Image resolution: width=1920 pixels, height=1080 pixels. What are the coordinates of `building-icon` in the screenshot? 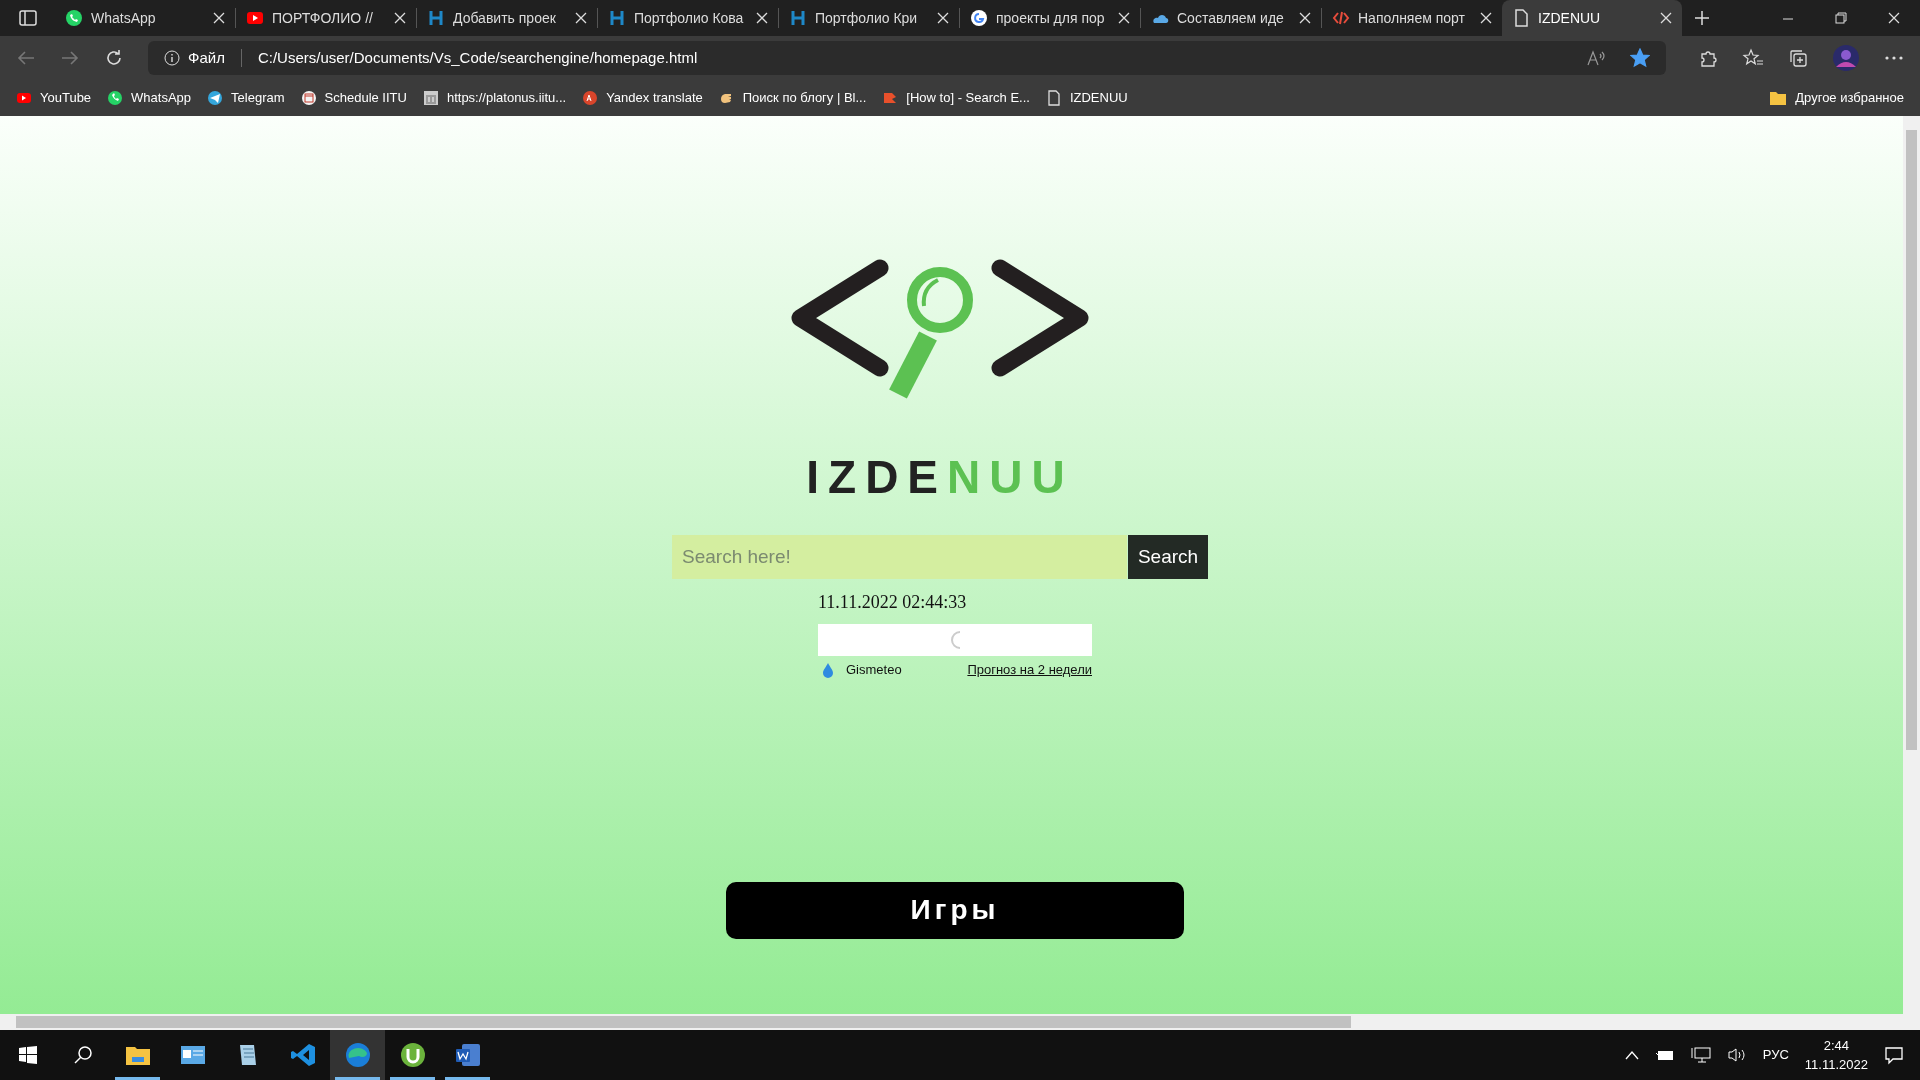 It's located at (430, 98).